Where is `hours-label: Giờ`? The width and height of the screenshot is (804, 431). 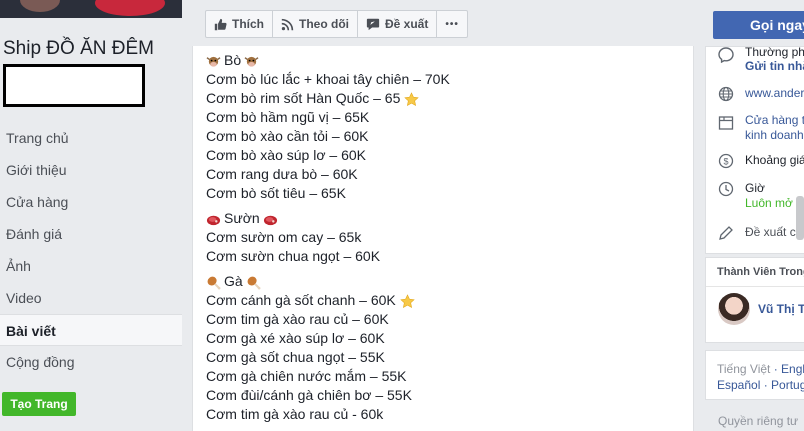
hours-label: Giờ is located at coordinates (755, 188).